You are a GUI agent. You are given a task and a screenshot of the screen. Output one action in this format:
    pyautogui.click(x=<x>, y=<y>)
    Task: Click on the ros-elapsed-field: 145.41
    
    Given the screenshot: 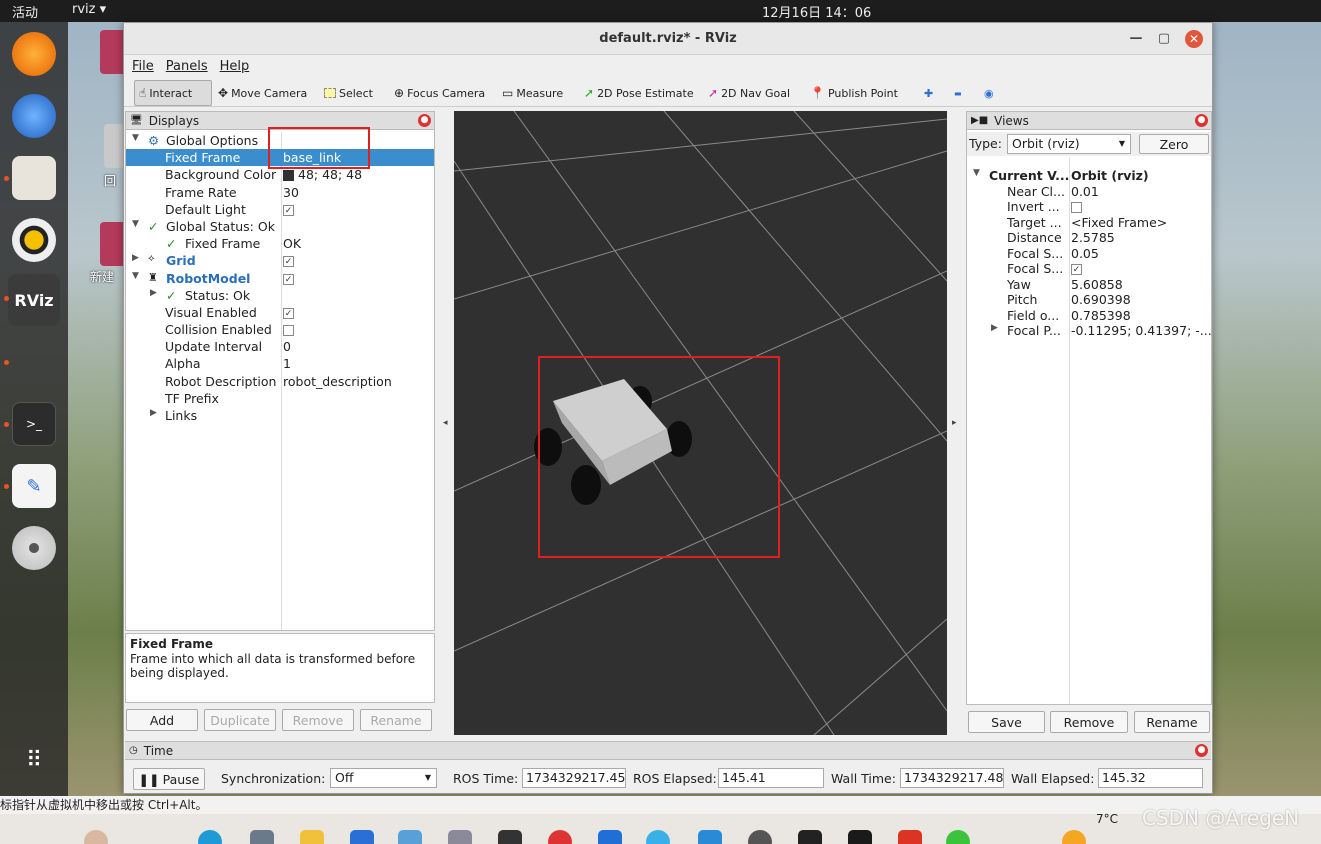 What is the action you would take?
    pyautogui.click(x=771, y=778)
    